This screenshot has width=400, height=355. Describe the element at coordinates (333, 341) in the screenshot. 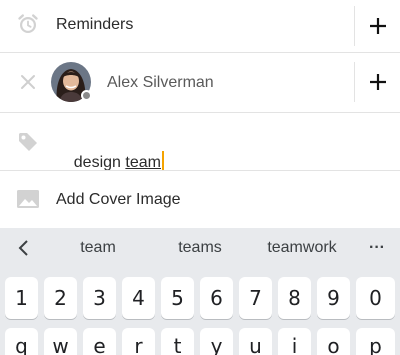

I see `key-o: o` at that location.